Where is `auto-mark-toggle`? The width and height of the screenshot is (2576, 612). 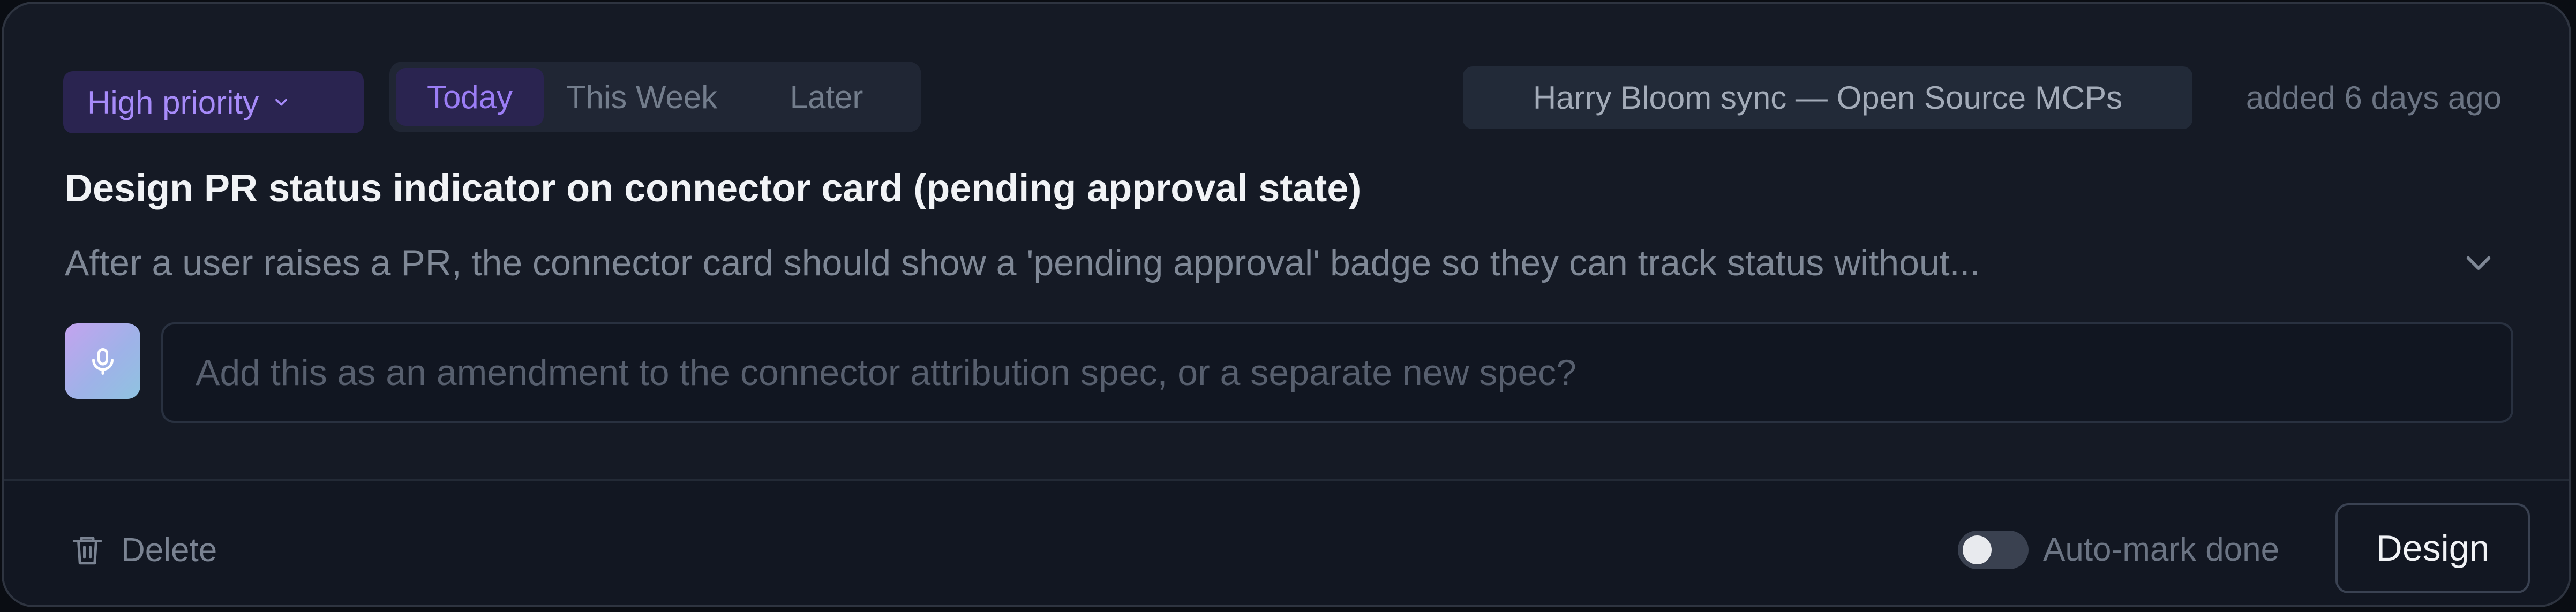 auto-mark-toggle is located at coordinates (1993, 550).